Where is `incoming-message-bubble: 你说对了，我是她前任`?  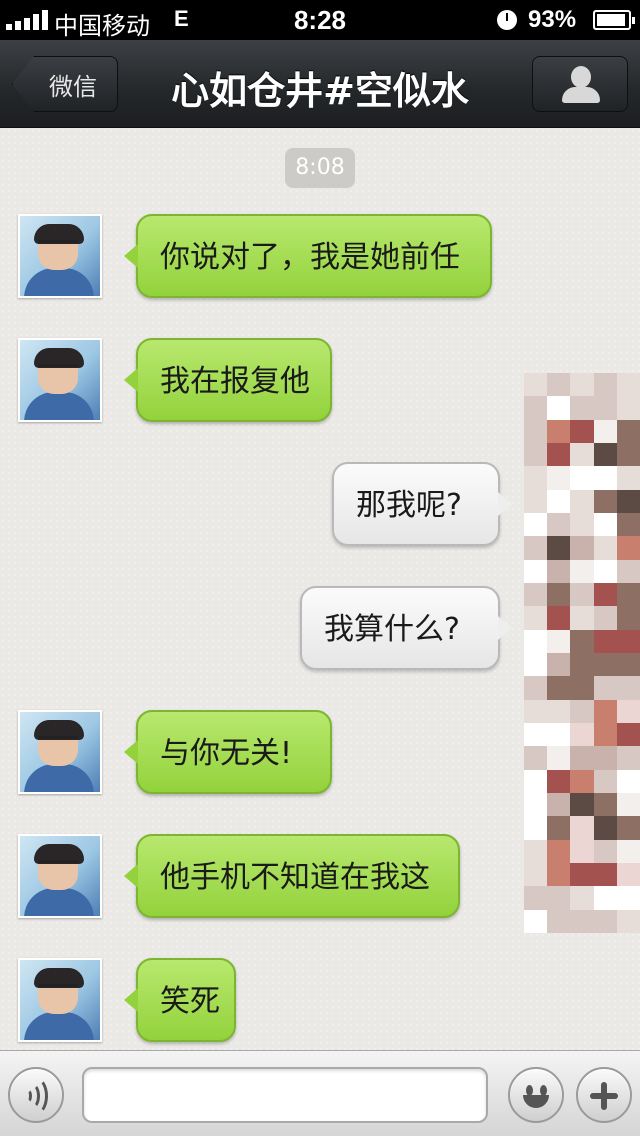 incoming-message-bubble: 你说对了，我是她前任 is located at coordinates (308, 256).